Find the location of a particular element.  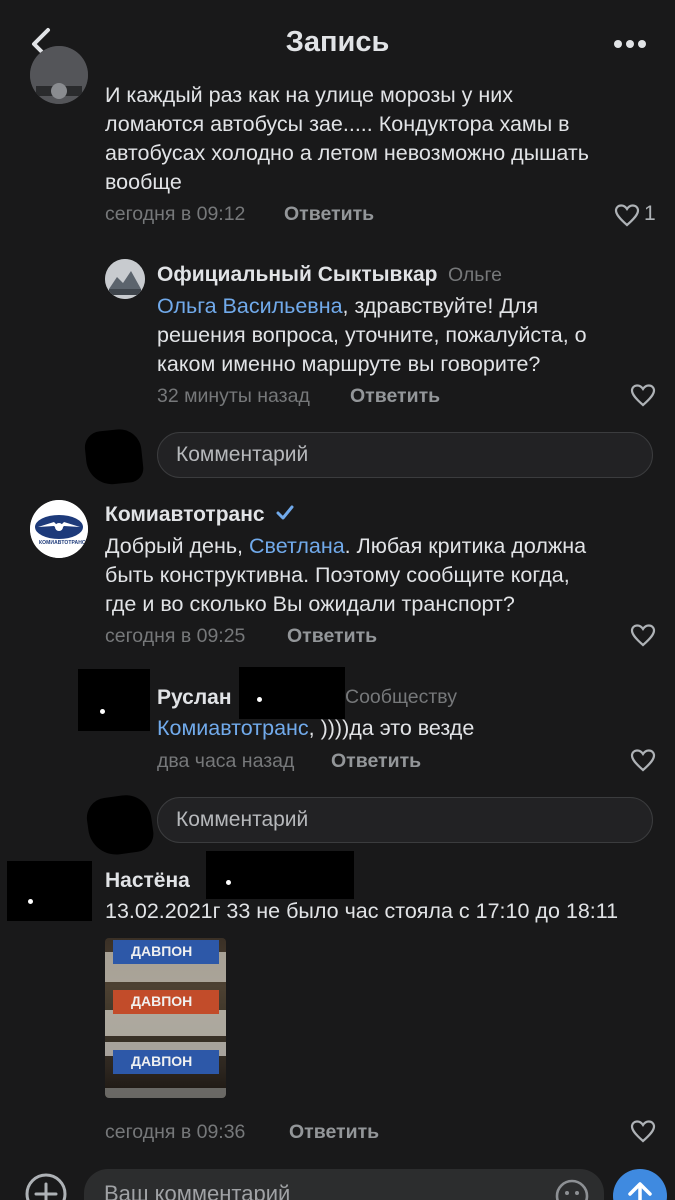

add-attachment-button is located at coordinates (46, 1186).